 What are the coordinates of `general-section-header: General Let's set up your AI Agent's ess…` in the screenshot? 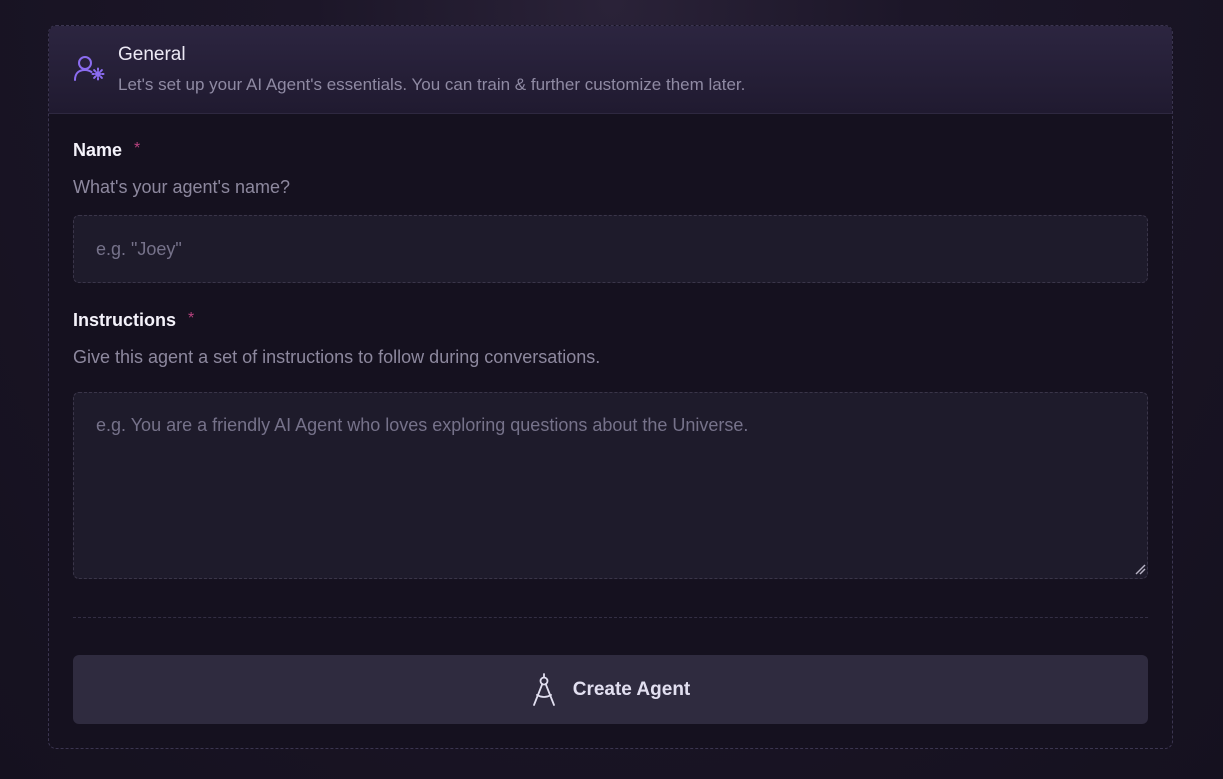 It's located at (610, 70).